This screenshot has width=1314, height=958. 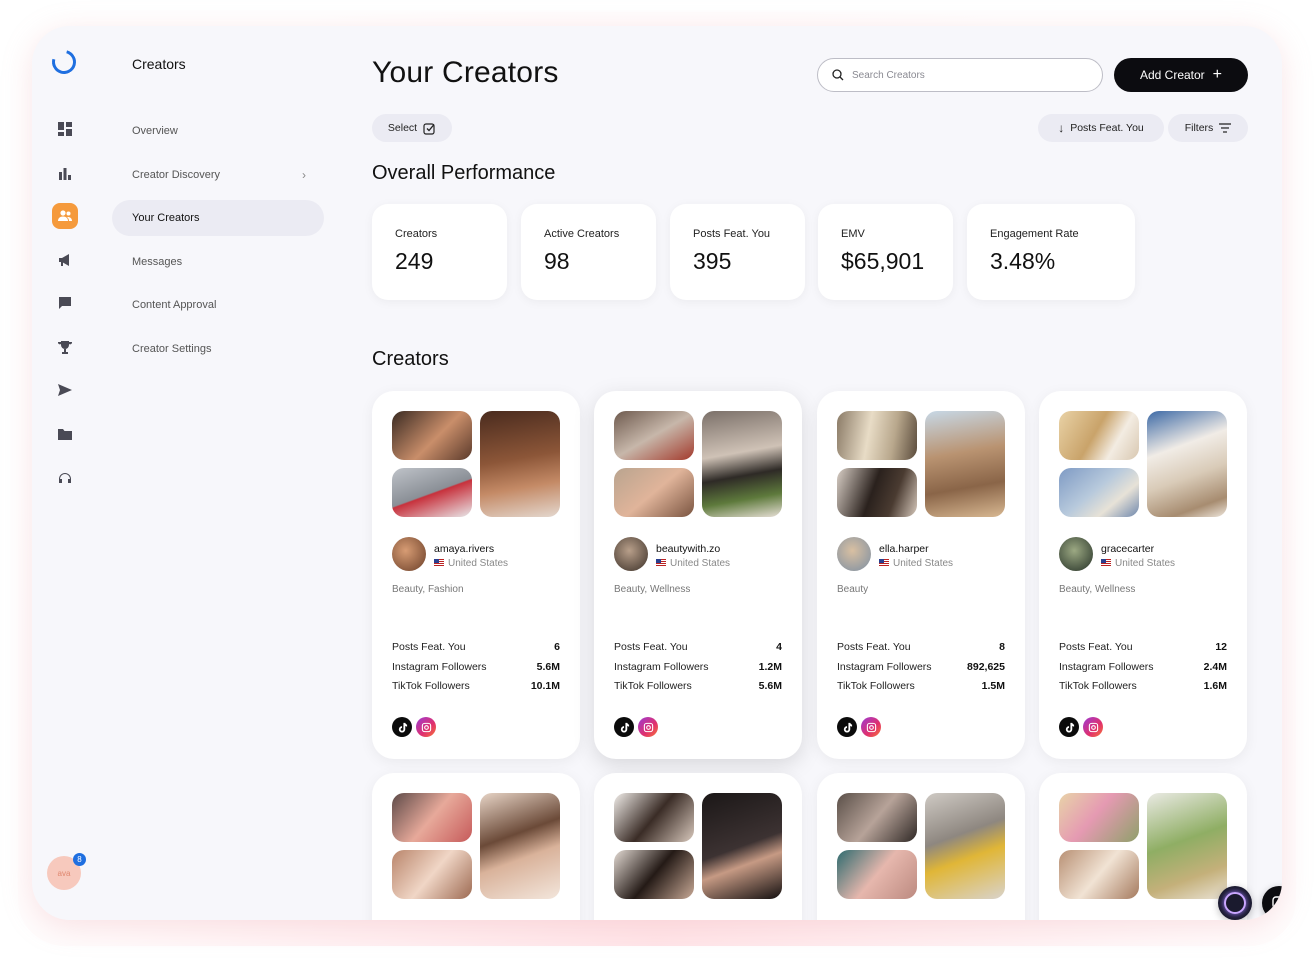 I want to click on creator-handle: gracecarter, so click(x=1127, y=549).